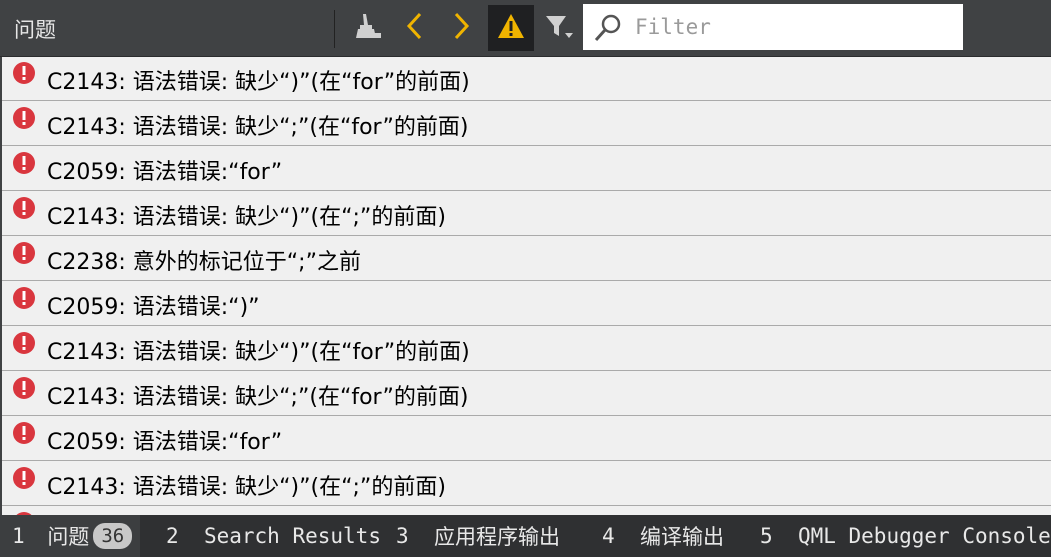 The width and height of the screenshot is (1051, 557). I want to click on output-pane-compile-output-tab: 4 编译输出, so click(663, 536).